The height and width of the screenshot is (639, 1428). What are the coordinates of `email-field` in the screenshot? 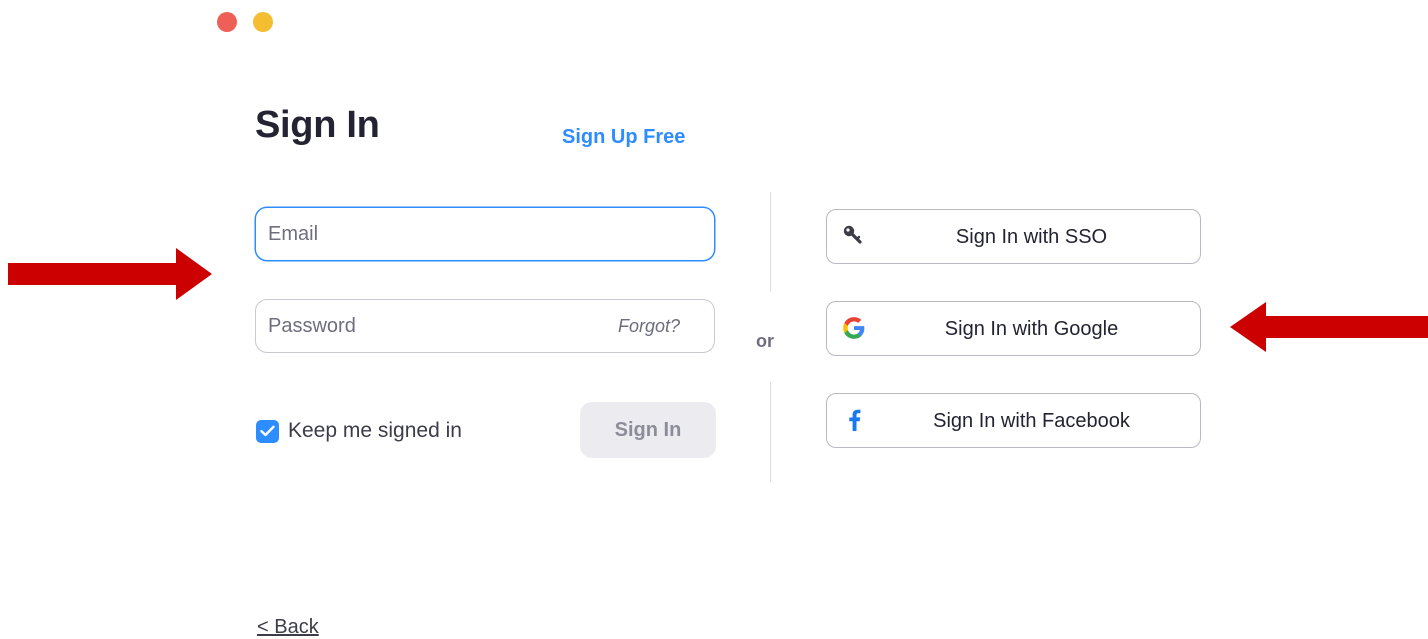 It's located at (485, 234).